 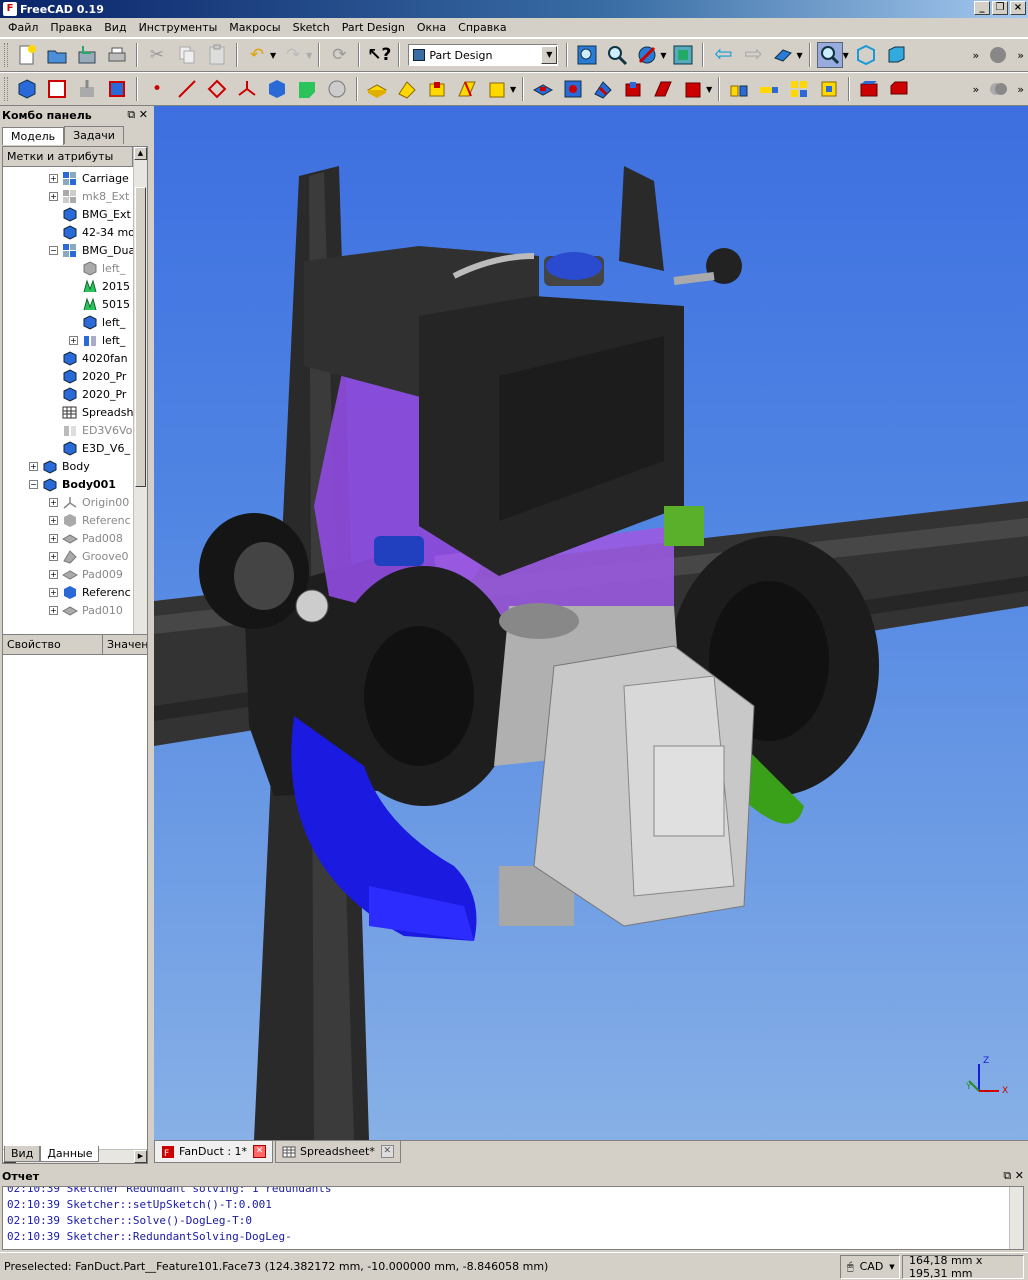 What do you see at coordinates (482, 27) in the screenshot?
I see `menu-help: Справка` at bounding box center [482, 27].